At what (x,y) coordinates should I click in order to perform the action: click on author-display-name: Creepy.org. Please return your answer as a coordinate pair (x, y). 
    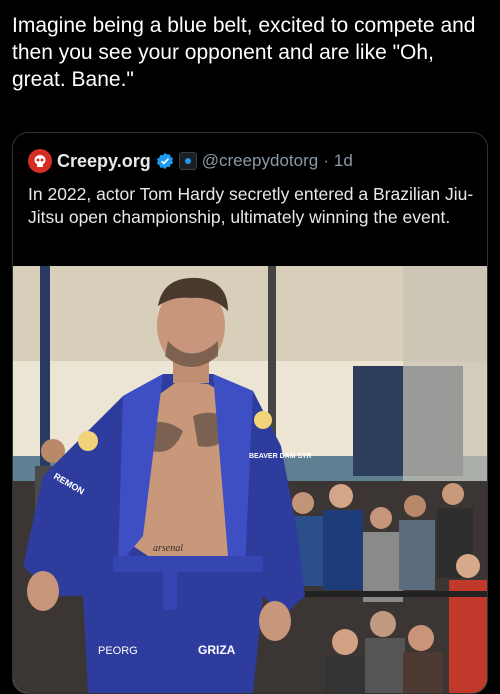
    Looking at the image, I should click on (104, 161).